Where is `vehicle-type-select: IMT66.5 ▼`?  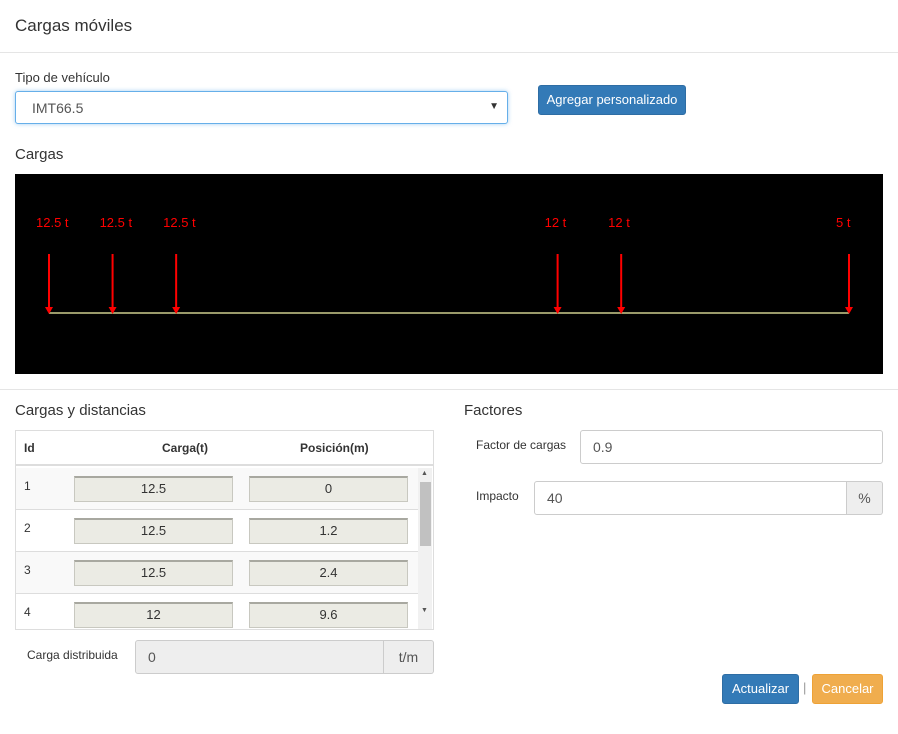 vehicle-type-select: IMT66.5 ▼ is located at coordinates (261, 107).